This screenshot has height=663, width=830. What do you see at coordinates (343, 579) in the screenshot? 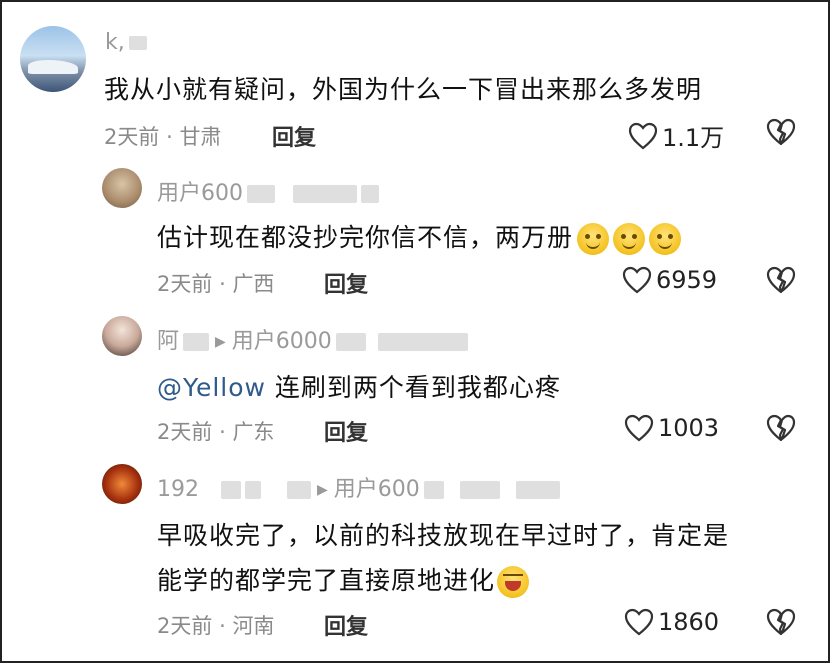
I see `comment-text: 能学的都学完了直接原地进化` at bounding box center [343, 579].